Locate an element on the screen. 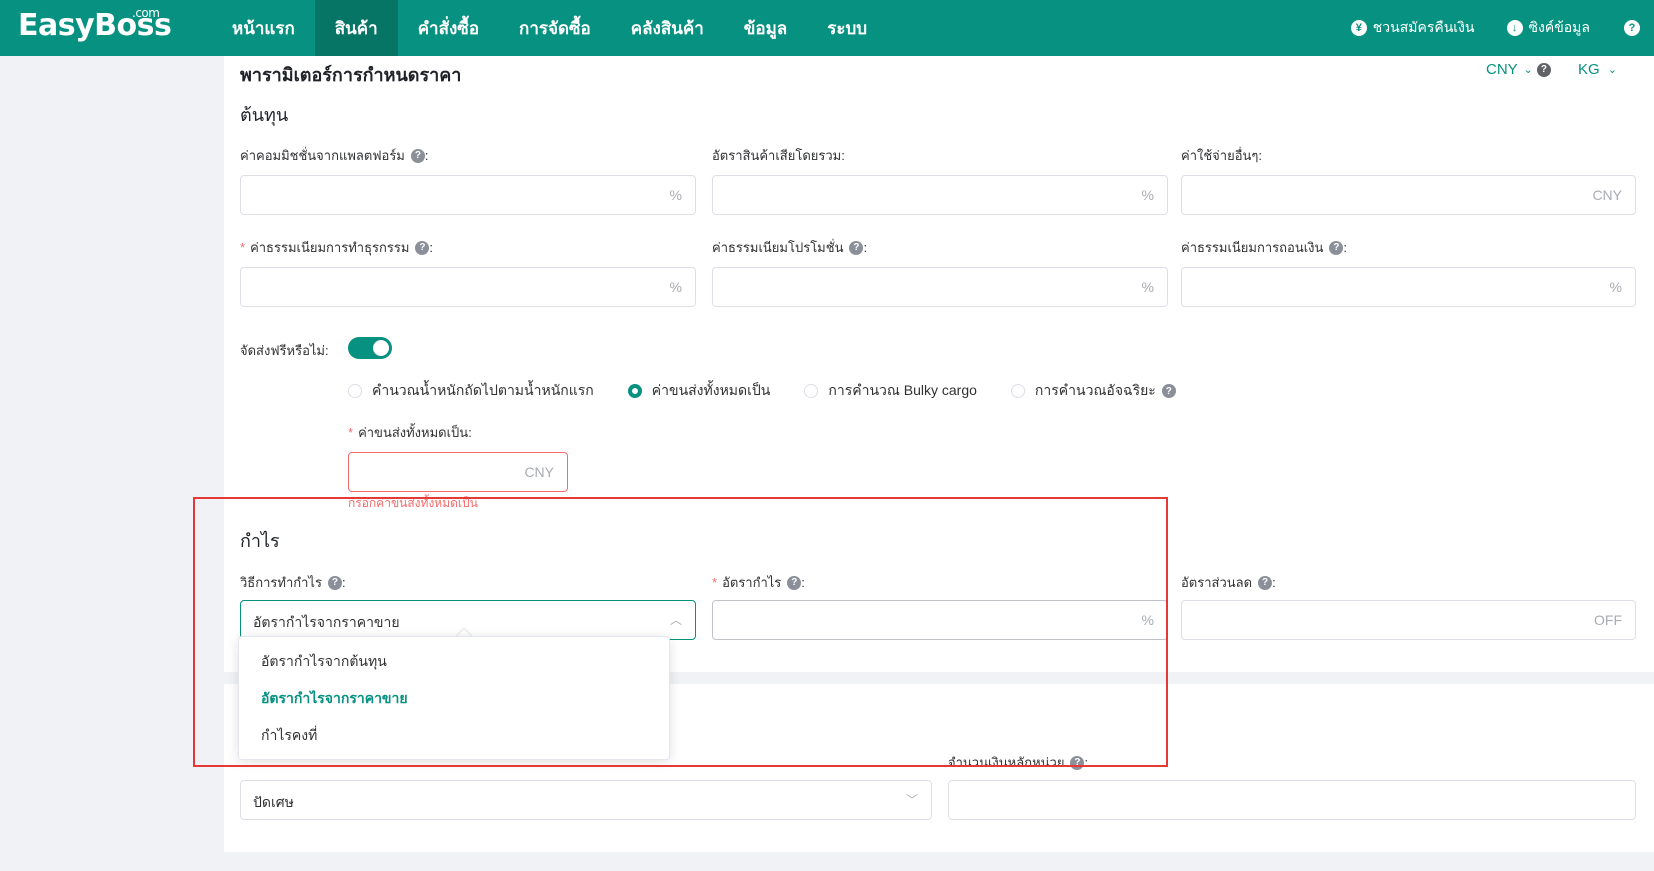  withdraw-fee-label-text: ค่าธรรมเนียมการถอนเงิน is located at coordinates (1252, 247).